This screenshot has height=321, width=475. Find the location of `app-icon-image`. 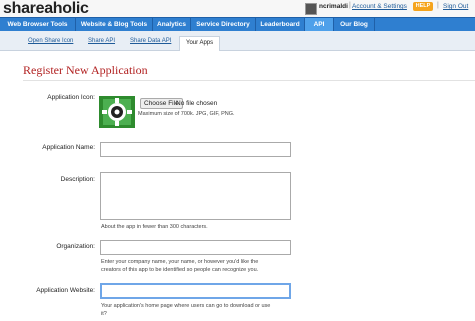

app-icon-image is located at coordinates (117, 112).